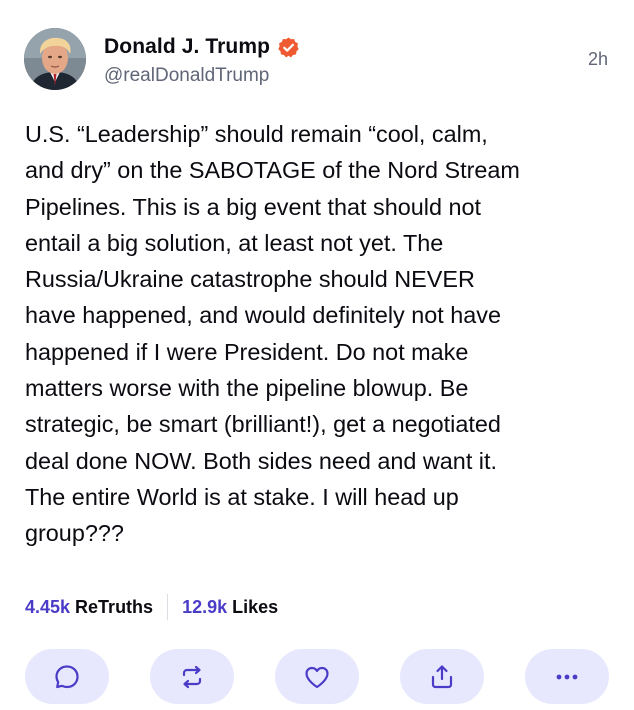 This screenshot has width=634, height=710. What do you see at coordinates (288, 47) in the screenshot?
I see `verified-badge-icon` at bounding box center [288, 47].